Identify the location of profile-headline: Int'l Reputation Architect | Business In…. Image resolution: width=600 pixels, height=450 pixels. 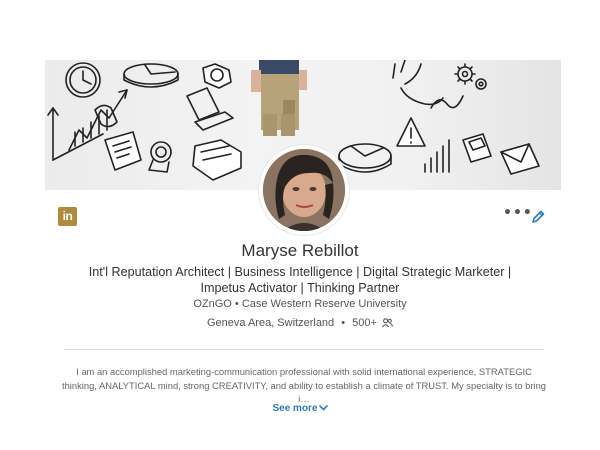
(300, 280).